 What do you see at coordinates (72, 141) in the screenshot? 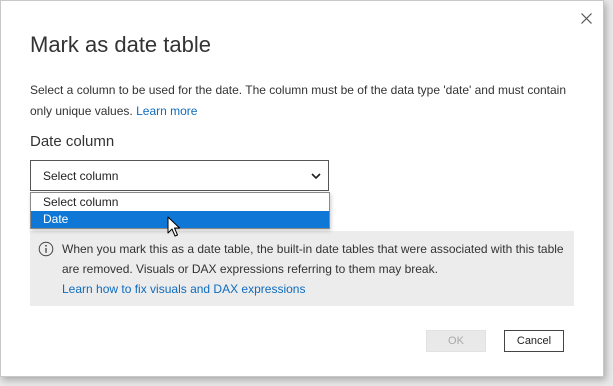
I see `date-column-label: Date column` at bounding box center [72, 141].